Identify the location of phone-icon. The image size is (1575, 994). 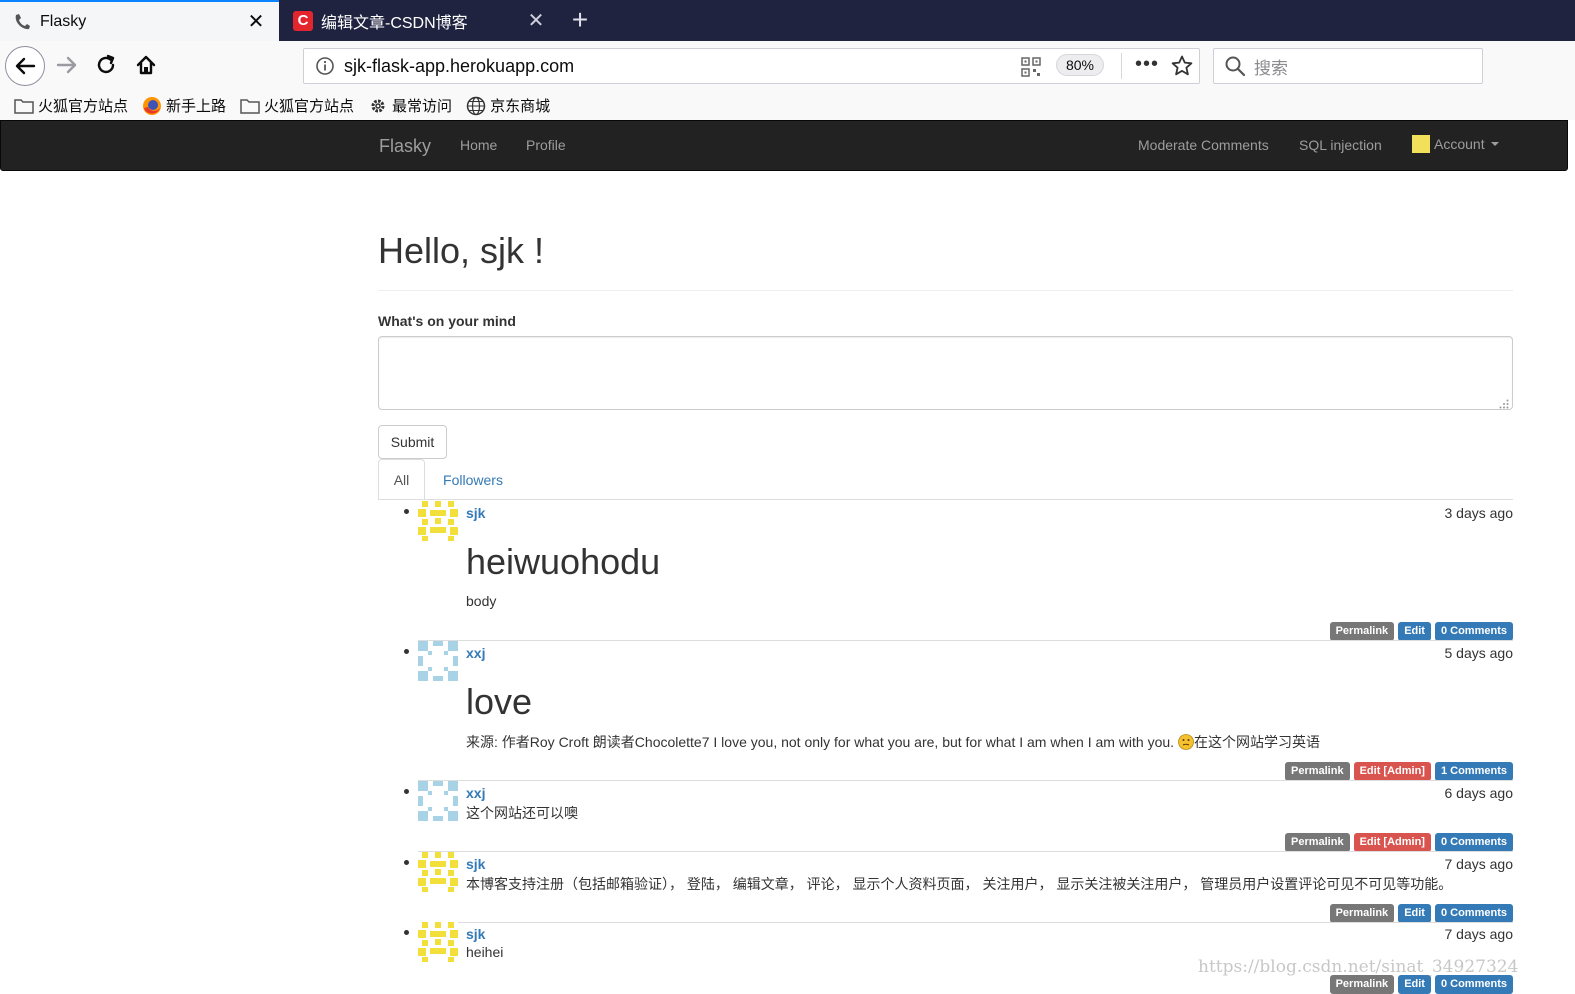
(22, 22).